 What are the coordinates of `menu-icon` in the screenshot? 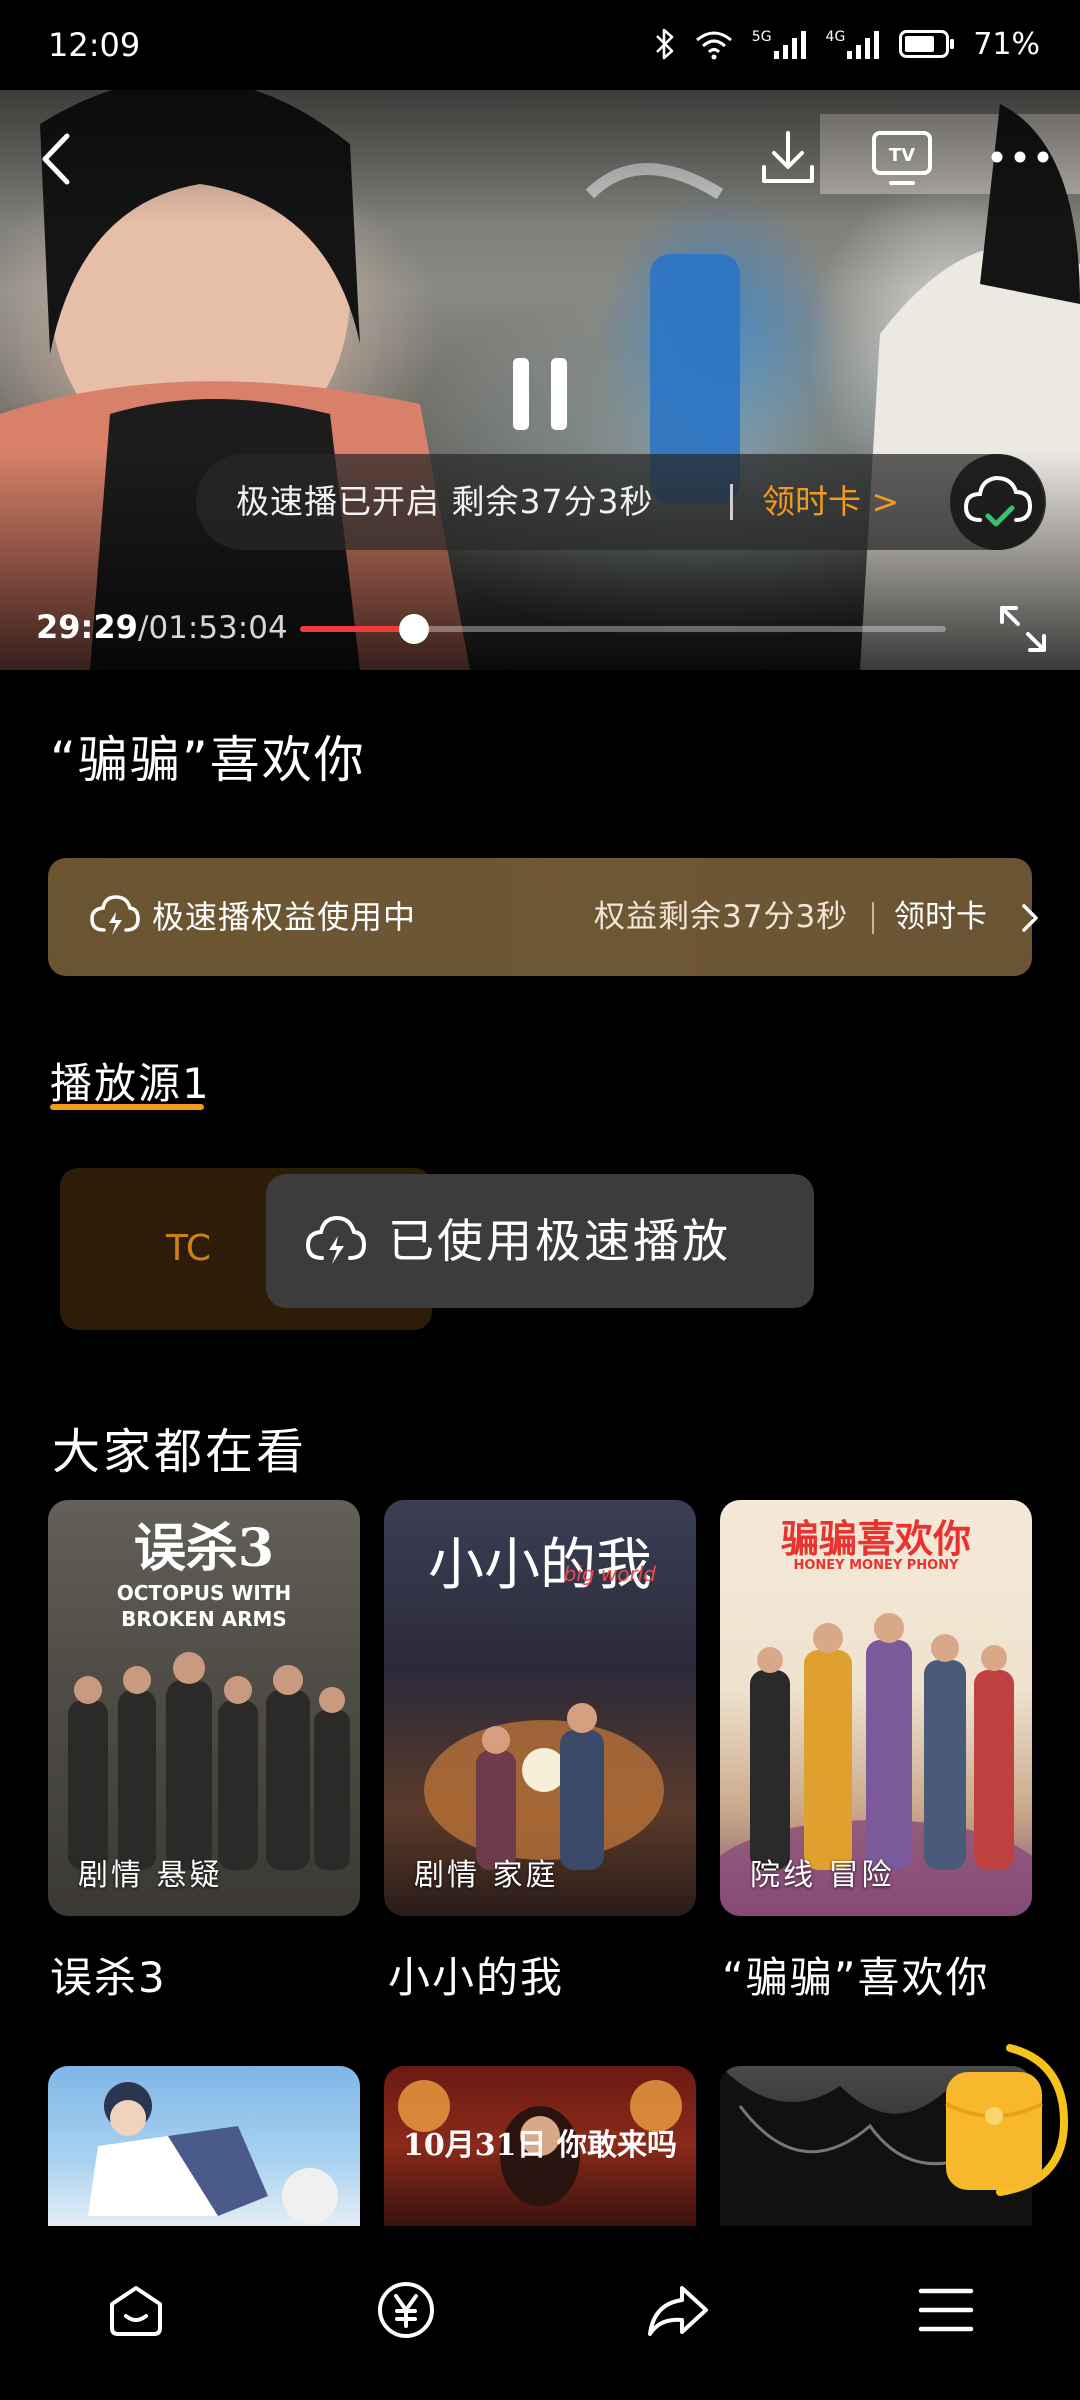 It's located at (946, 2310).